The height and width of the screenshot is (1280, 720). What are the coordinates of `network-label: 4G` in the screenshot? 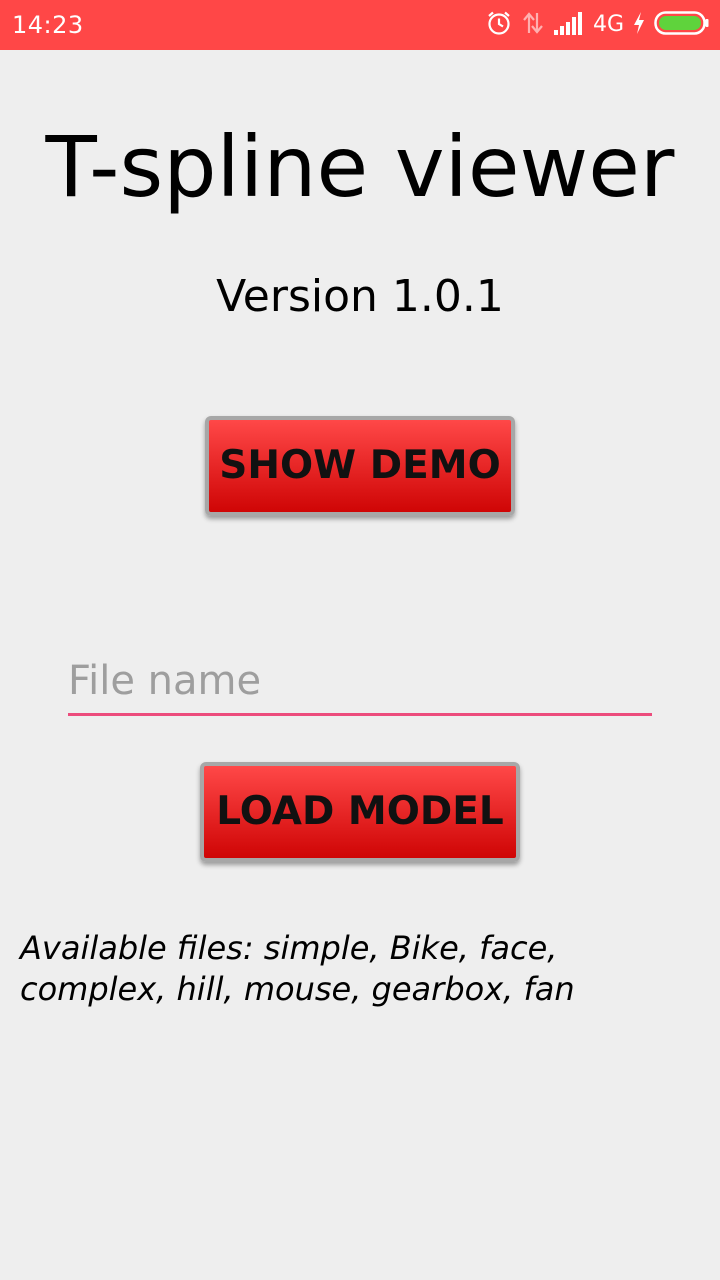 It's located at (608, 24).